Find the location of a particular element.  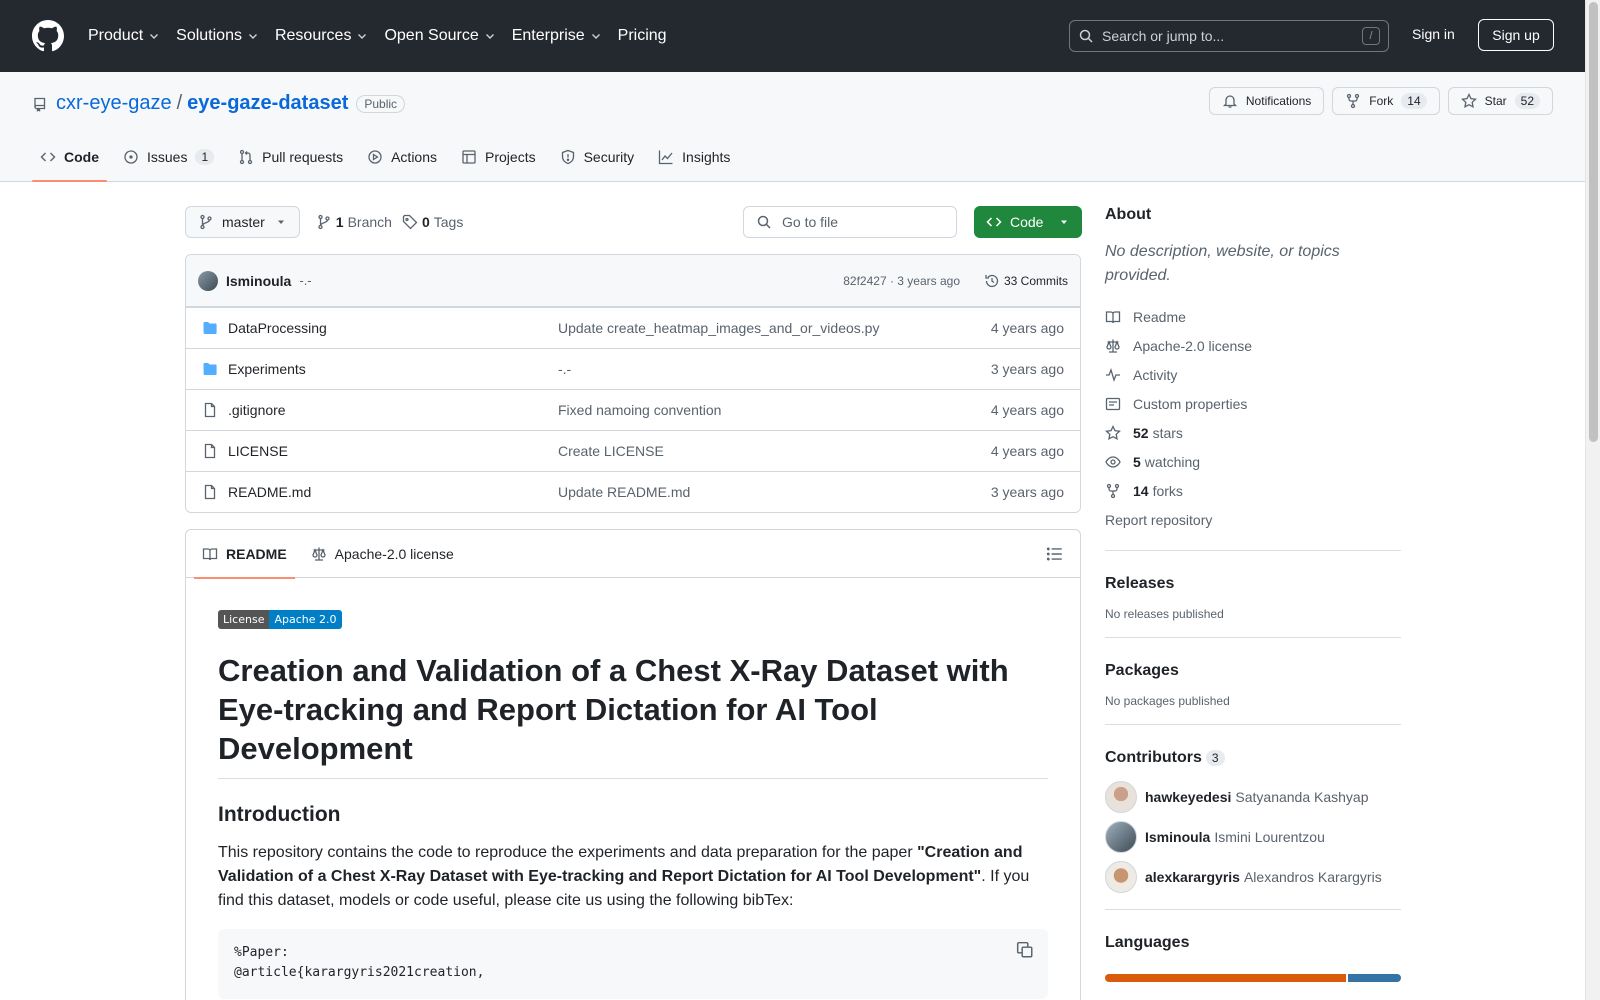

report-repository-link: Report repository is located at coordinates (1253, 519).